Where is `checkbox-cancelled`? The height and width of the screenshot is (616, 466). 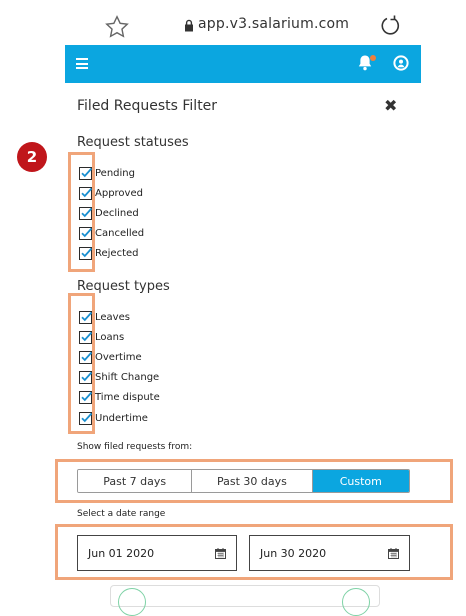 checkbox-cancelled is located at coordinates (86, 234).